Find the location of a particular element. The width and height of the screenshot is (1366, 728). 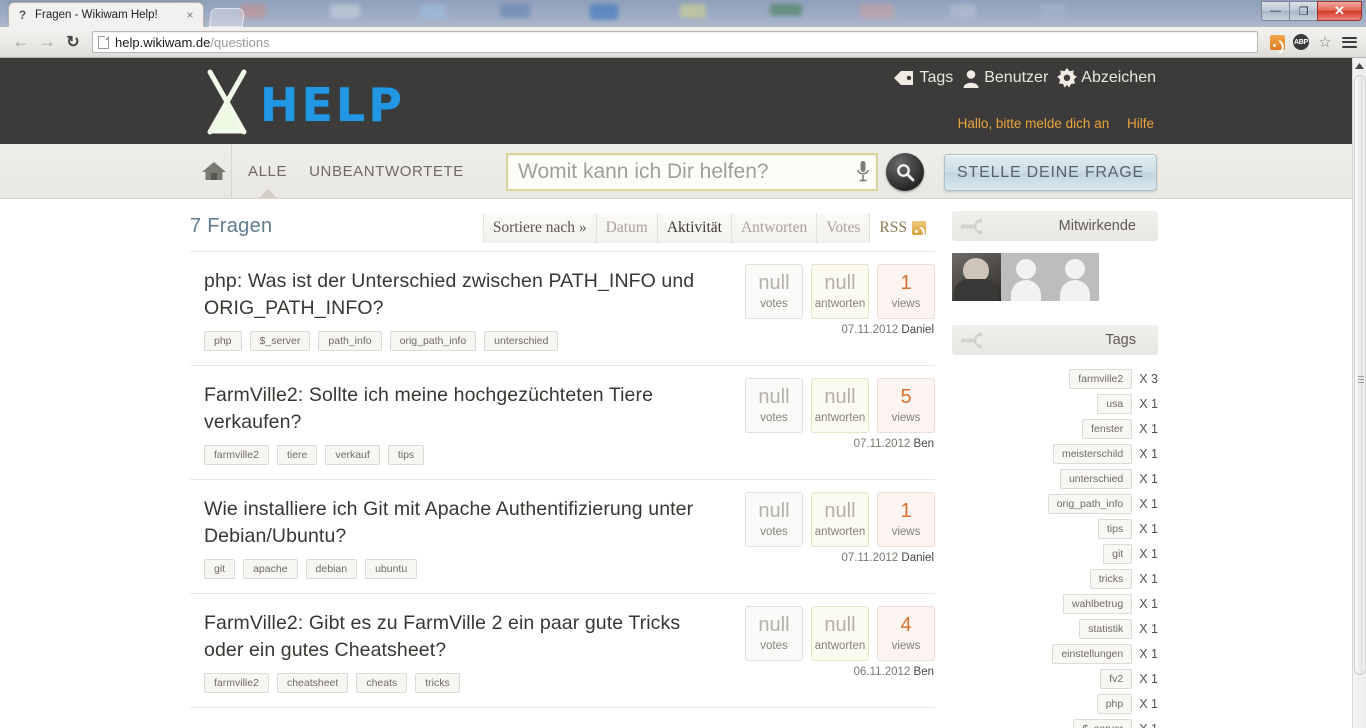

question-tag: php is located at coordinates (223, 341).